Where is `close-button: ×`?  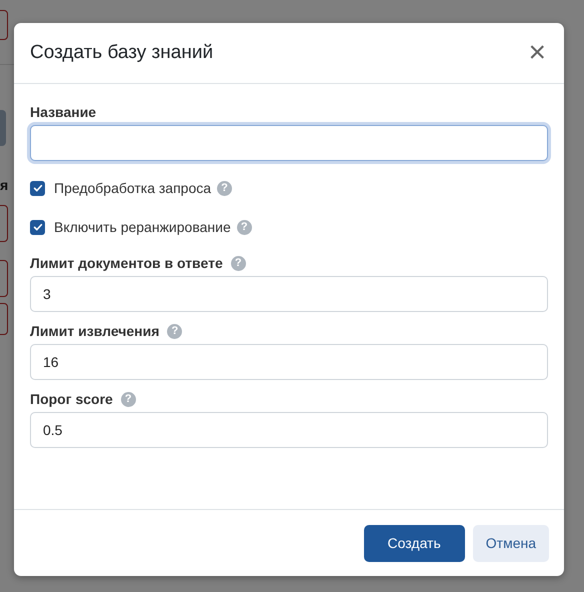 close-button: × is located at coordinates (537, 53).